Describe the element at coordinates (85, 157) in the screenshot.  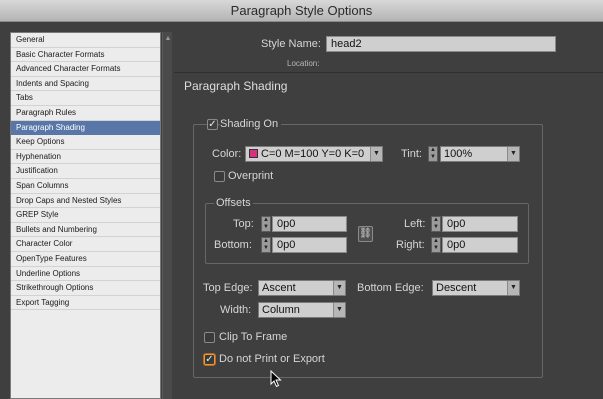
I see `sidebar-item-hyphenation: Hyphenation` at that location.